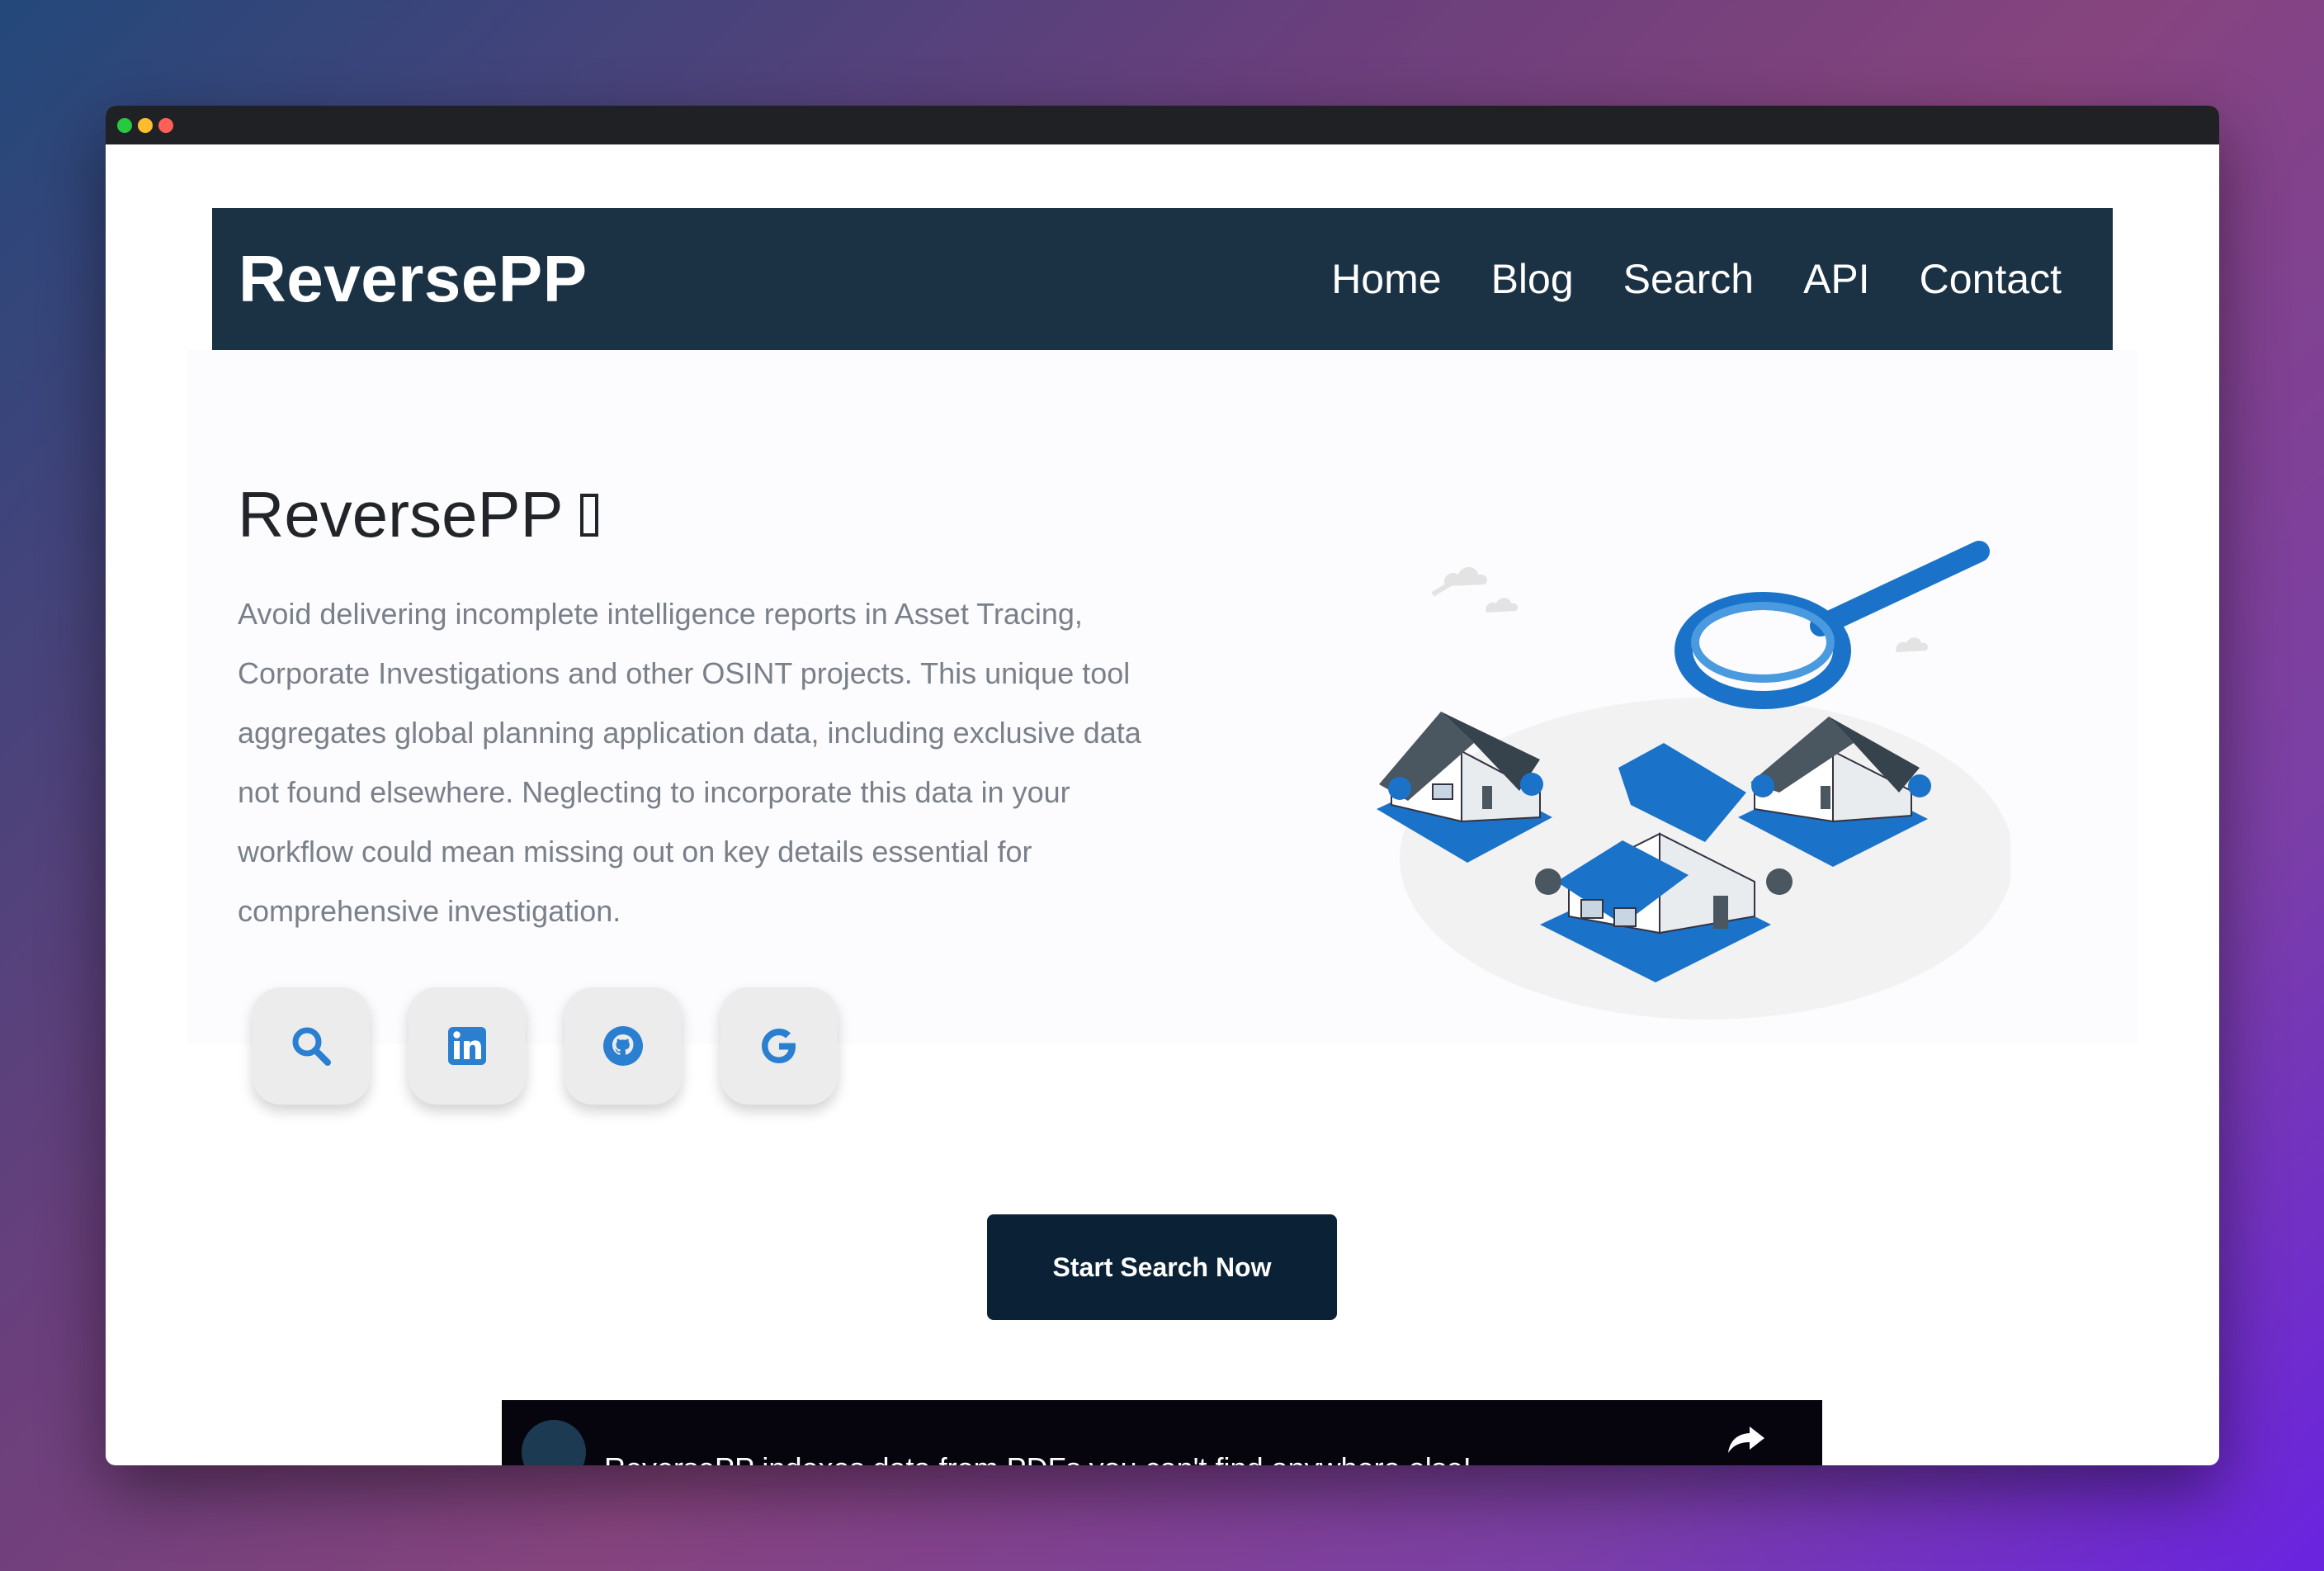 The image size is (2324, 1571). Describe the element at coordinates (1532, 279) in the screenshot. I see `nav-link-blog: Blog` at that location.